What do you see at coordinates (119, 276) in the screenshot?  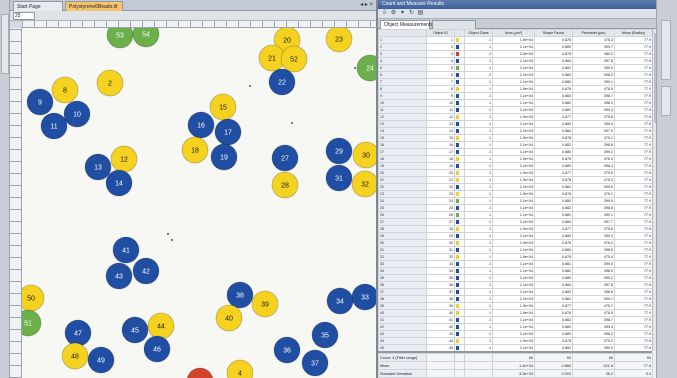 I see `bead-43: 43` at bounding box center [119, 276].